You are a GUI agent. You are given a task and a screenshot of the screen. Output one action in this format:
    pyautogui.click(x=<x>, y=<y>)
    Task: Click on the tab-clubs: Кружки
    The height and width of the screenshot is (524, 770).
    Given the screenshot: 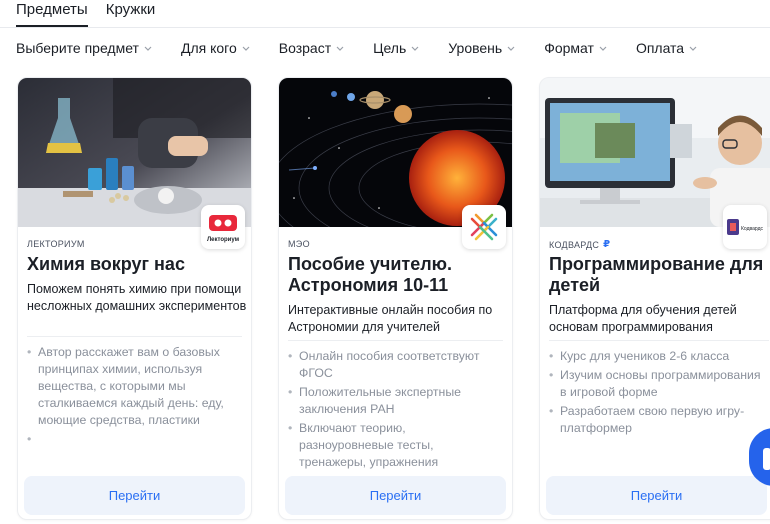 What is the action you would take?
    pyautogui.click(x=131, y=9)
    